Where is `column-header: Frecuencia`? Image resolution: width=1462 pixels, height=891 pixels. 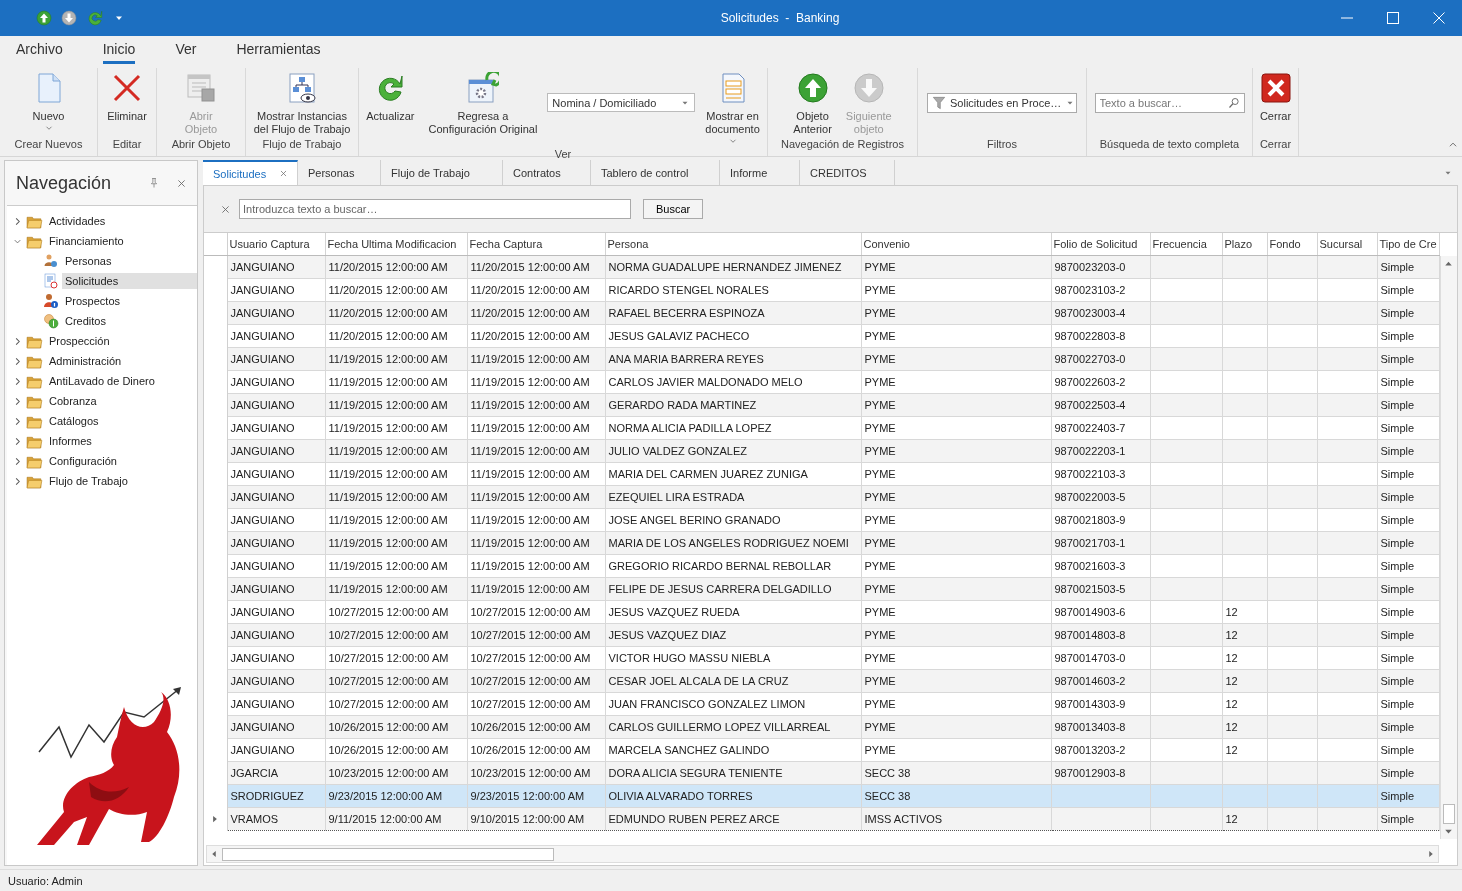
column-header: Frecuencia is located at coordinates (1186, 244).